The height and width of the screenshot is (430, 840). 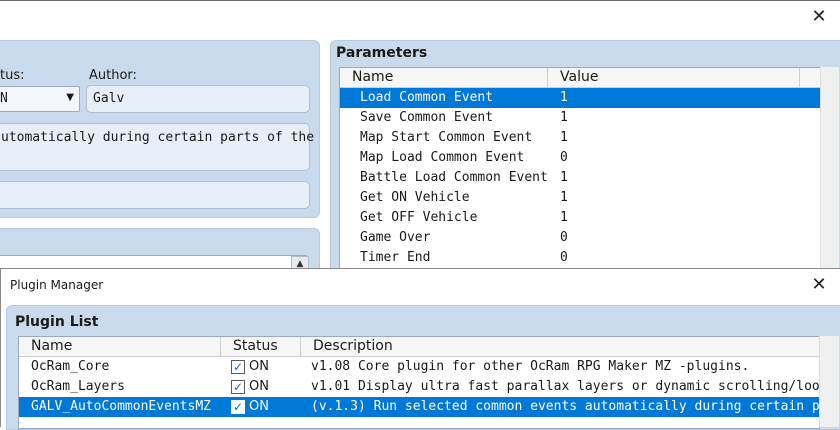 What do you see at coordinates (113, 75) in the screenshot?
I see `author-label: Author:` at bounding box center [113, 75].